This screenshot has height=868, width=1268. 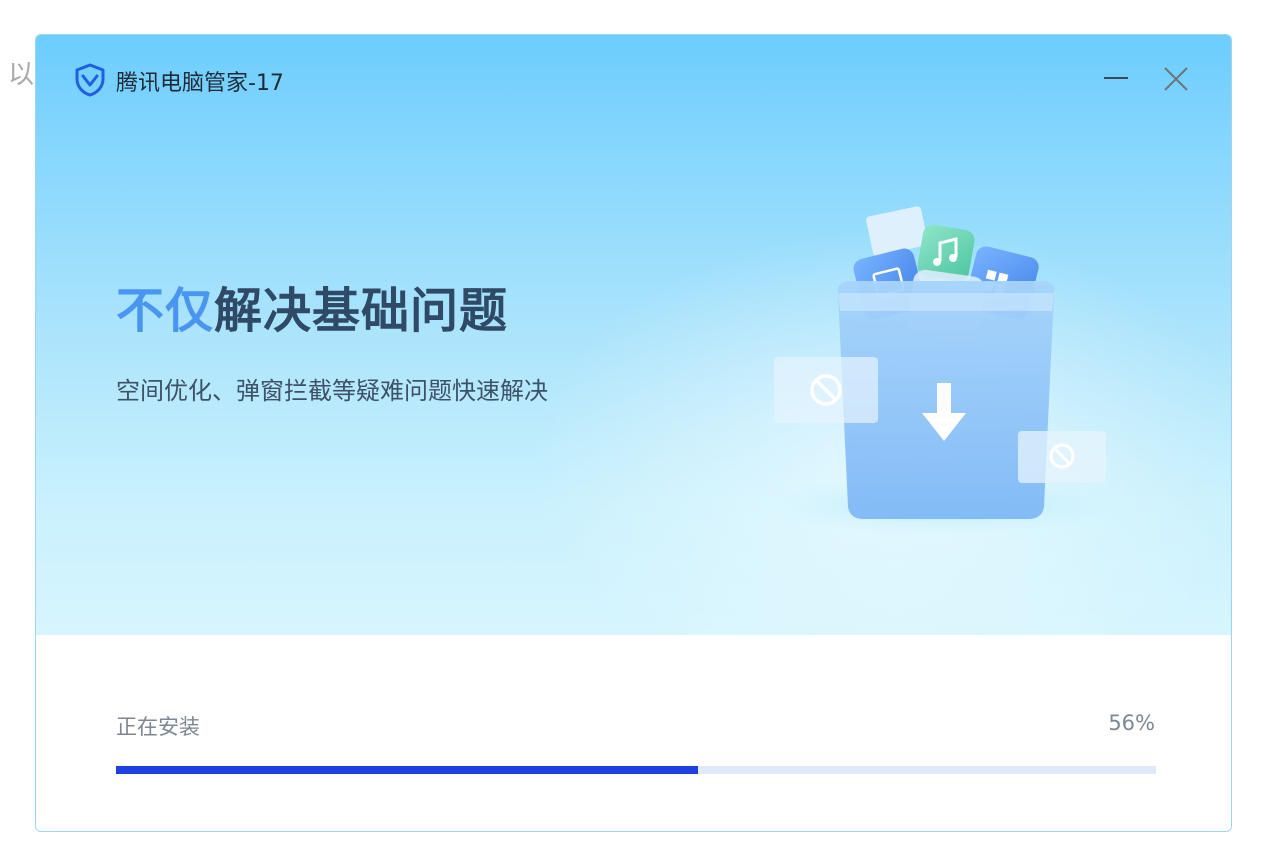 I want to click on close-icon, so click(x=1176, y=79).